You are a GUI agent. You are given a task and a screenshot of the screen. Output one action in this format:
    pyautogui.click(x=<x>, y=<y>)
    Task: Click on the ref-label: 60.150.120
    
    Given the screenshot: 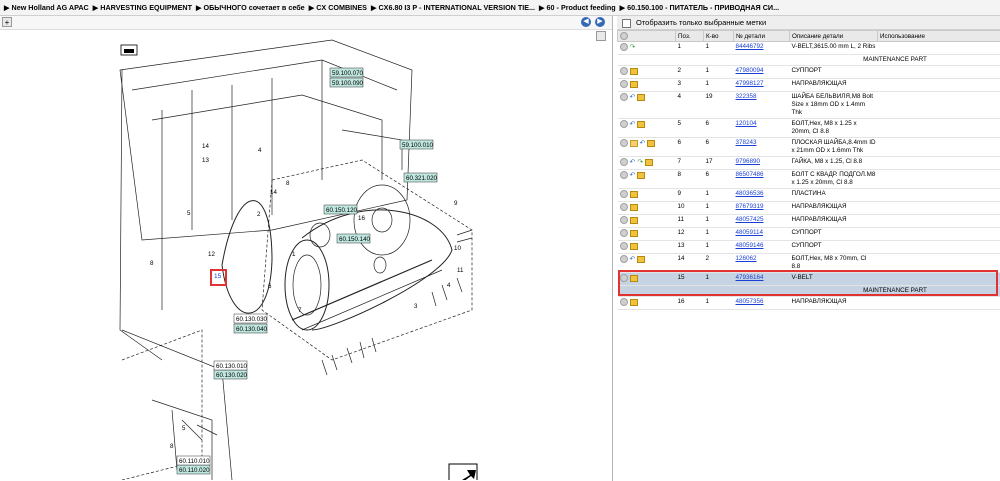 What is the action you would take?
    pyautogui.click(x=340, y=209)
    